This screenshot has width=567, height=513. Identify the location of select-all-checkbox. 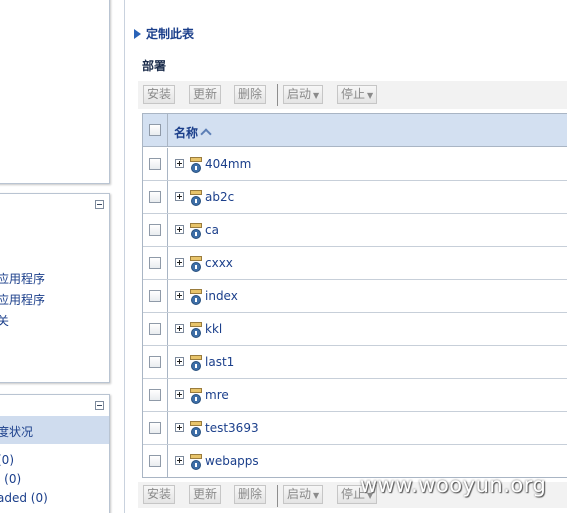
(155, 130).